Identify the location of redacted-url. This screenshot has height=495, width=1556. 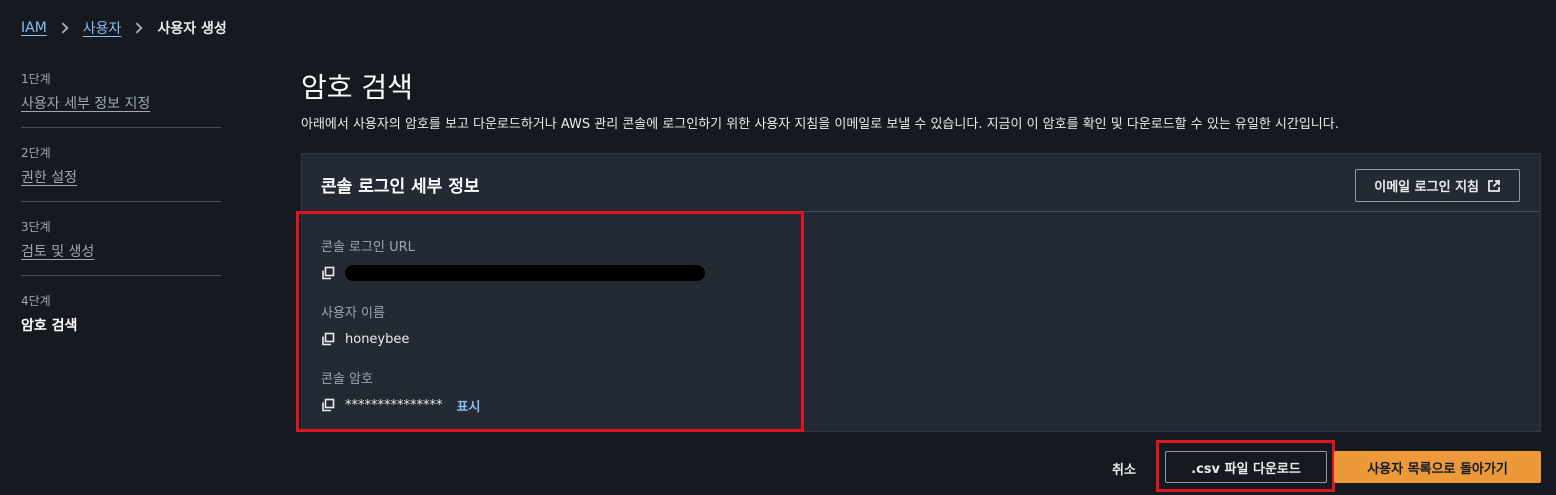
(525, 273).